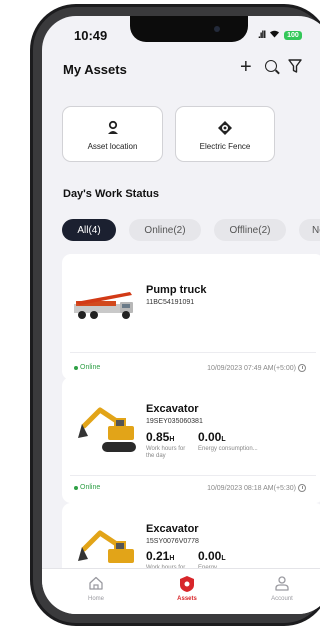 The image size is (320, 628). I want to click on electric-fence-label: Electric Fence, so click(225, 146).